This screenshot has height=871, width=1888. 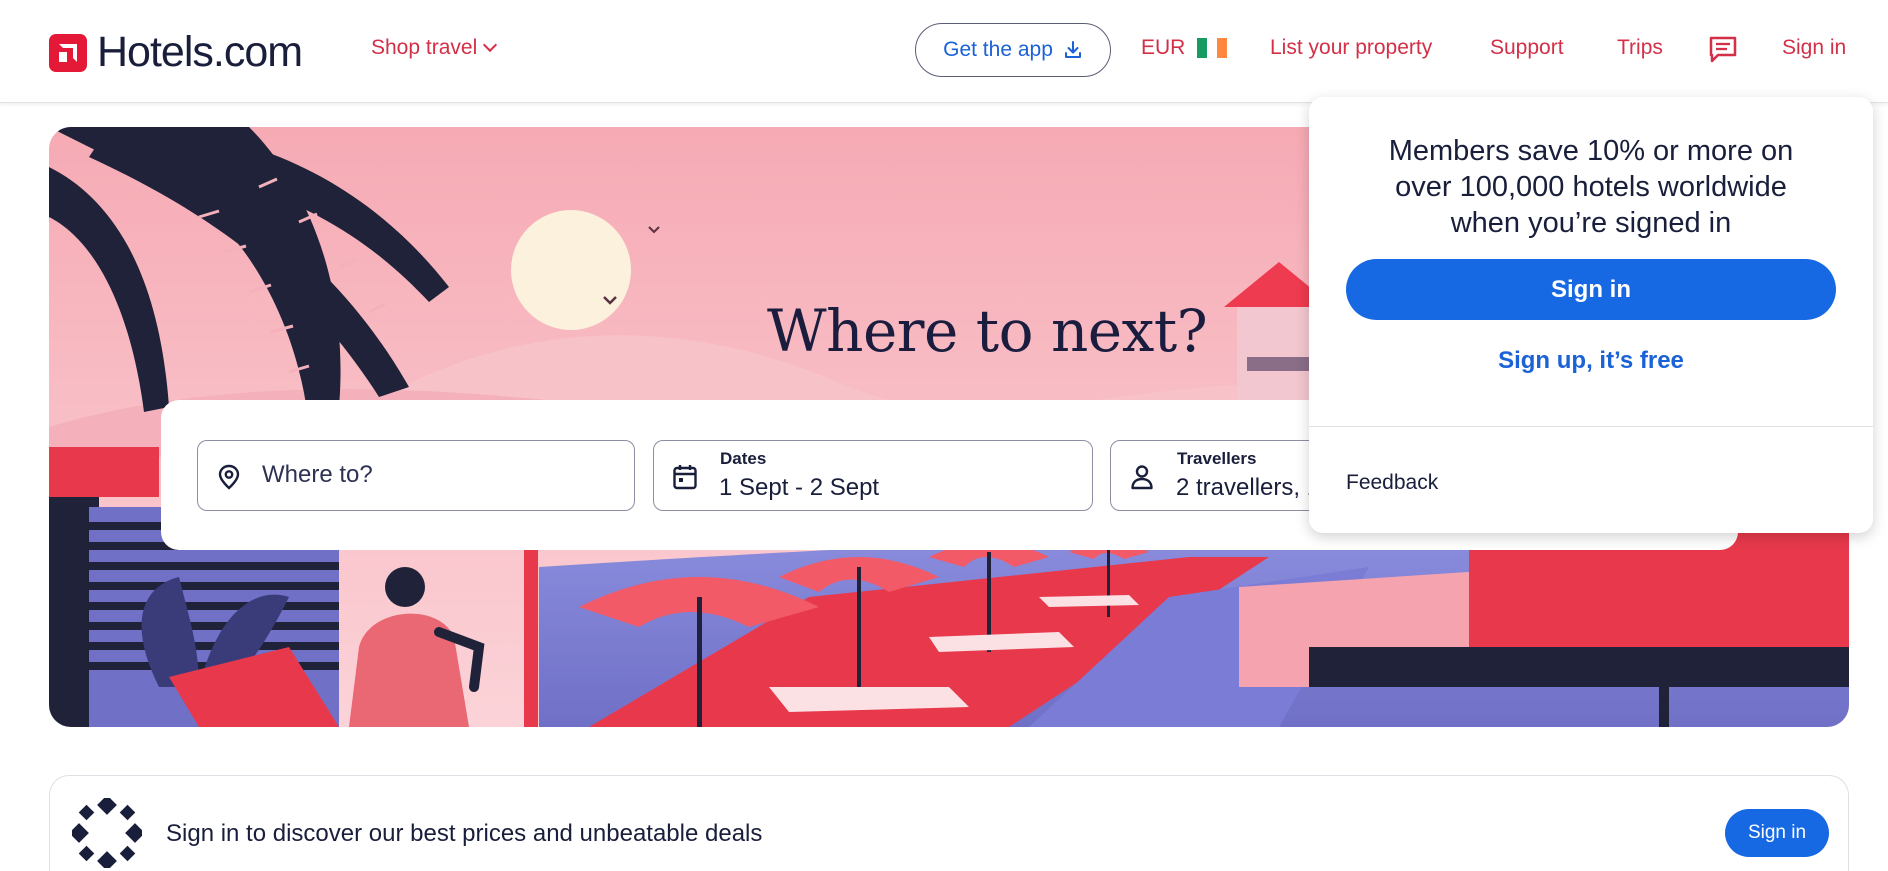 I want to click on dates-label: Dates, so click(x=743, y=458).